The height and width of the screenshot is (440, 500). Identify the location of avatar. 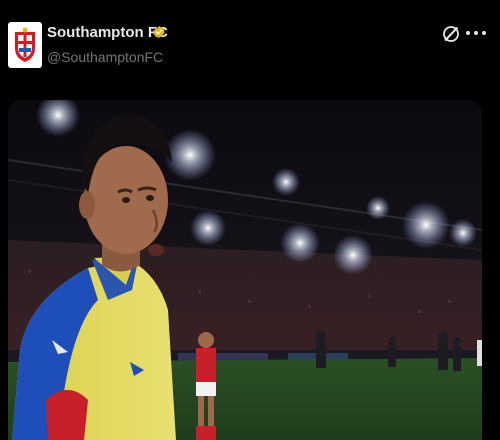
(25, 45).